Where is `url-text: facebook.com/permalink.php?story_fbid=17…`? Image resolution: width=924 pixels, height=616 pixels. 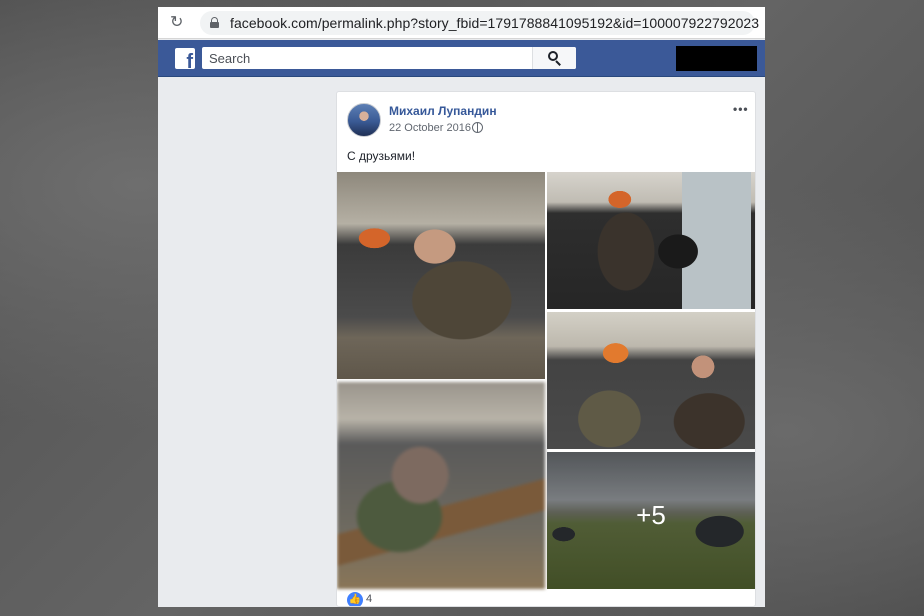 url-text: facebook.com/permalink.php?story_fbid=17… is located at coordinates (494, 23).